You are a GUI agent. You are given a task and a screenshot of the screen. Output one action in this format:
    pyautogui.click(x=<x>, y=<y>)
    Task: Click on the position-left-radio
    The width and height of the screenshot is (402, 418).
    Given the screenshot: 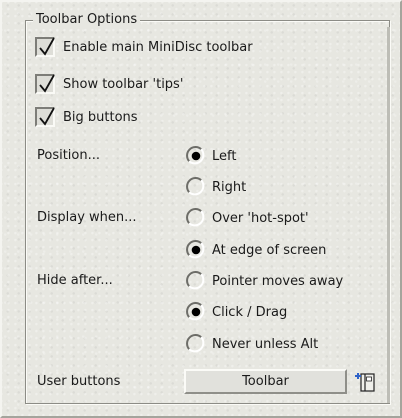 What is the action you would take?
    pyautogui.click(x=196, y=156)
    